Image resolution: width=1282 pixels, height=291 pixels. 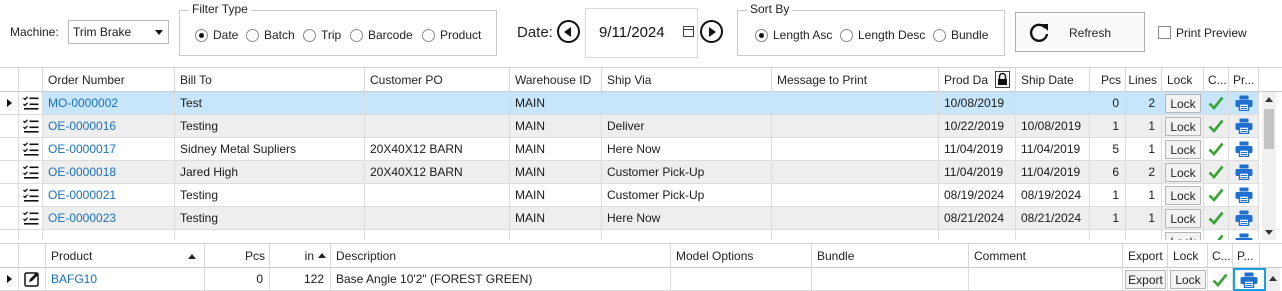 I want to click on col-bill-to: Bill To, so click(x=270, y=80).